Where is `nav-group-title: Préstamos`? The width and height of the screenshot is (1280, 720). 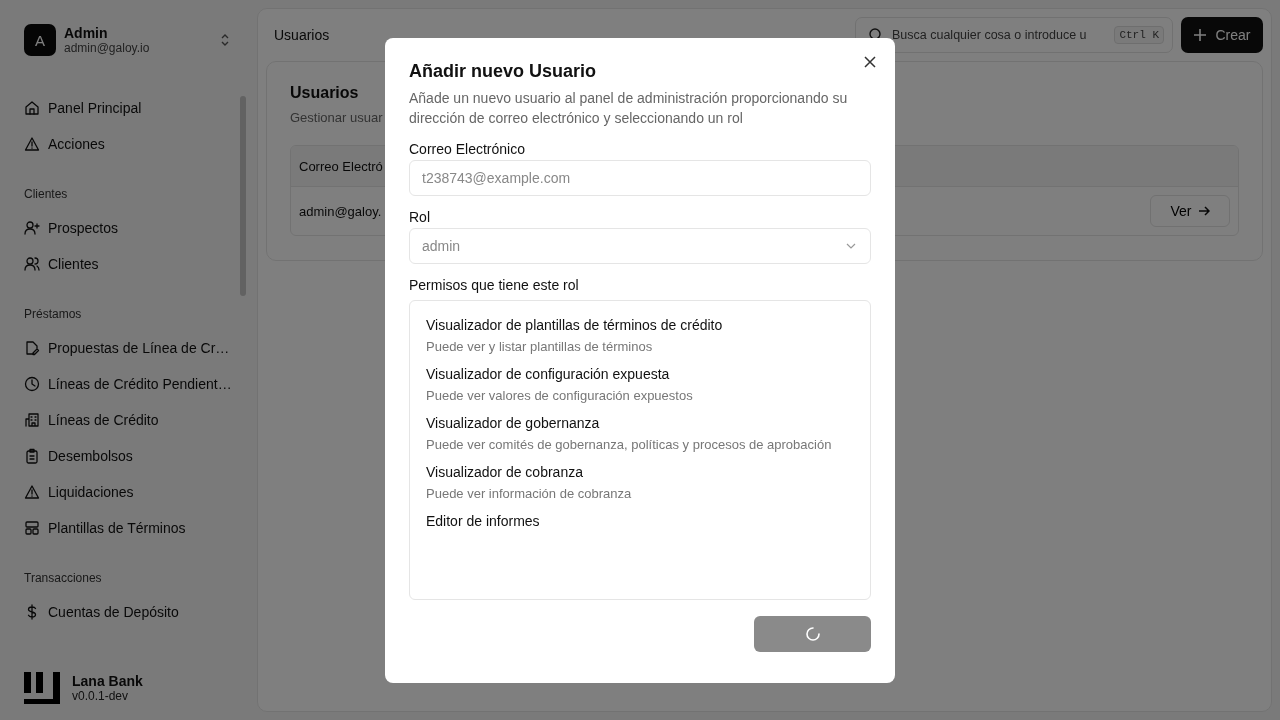 nav-group-title: Préstamos is located at coordinates (53, 314).